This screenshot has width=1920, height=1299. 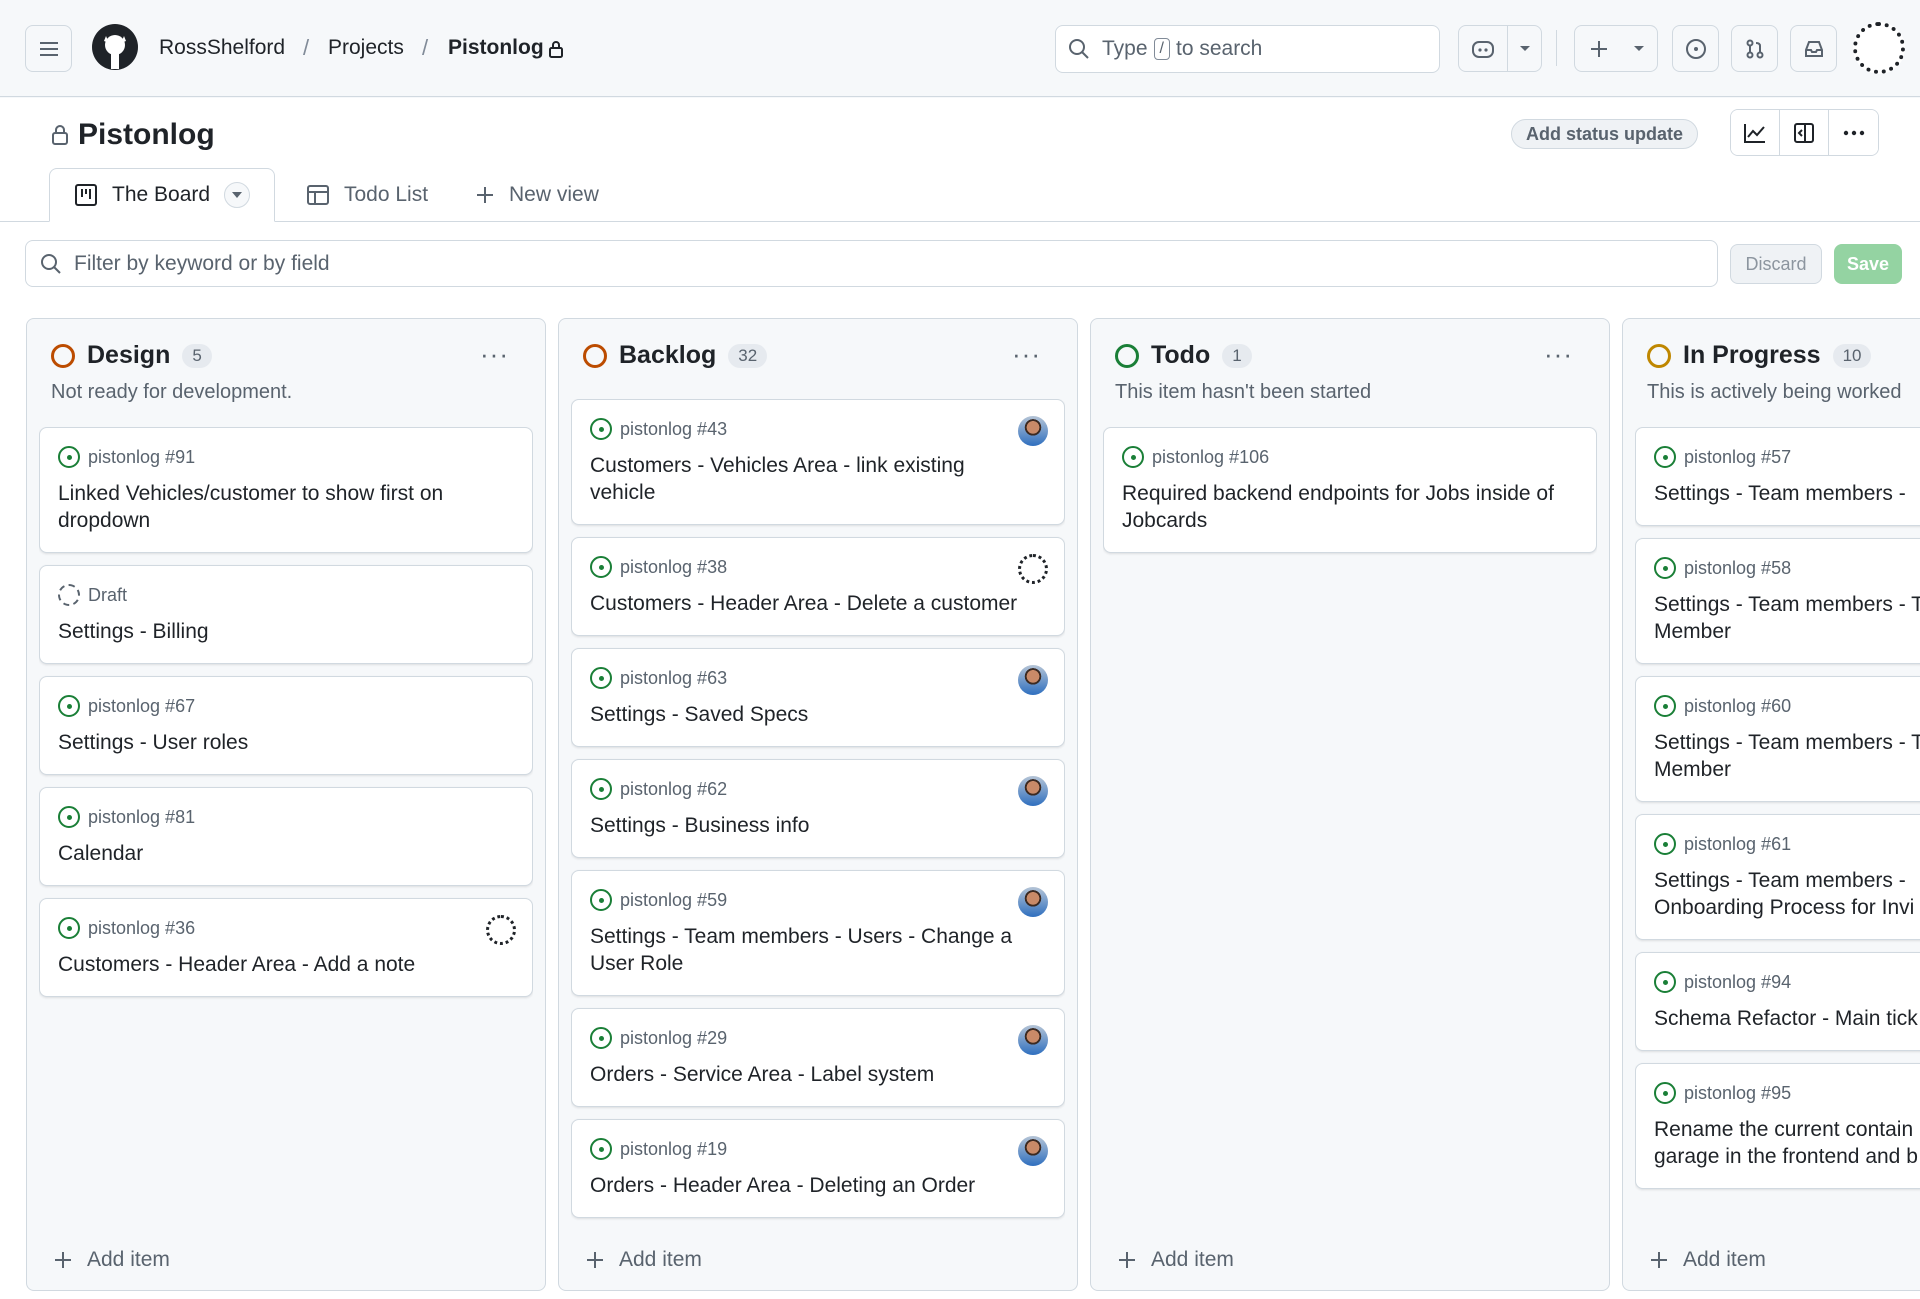 I want to click on discard-button: Discard, so click(x=1776, y=264).